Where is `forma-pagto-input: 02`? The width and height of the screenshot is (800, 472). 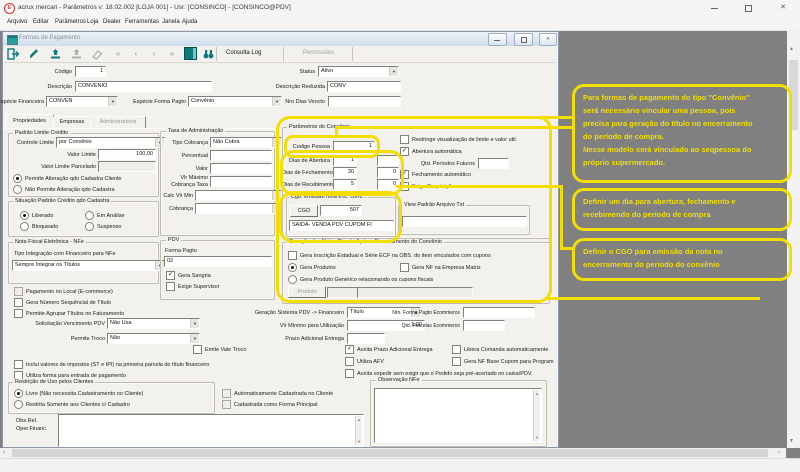
forma-pagto-input: 02 is located at coordinates (218, 261).